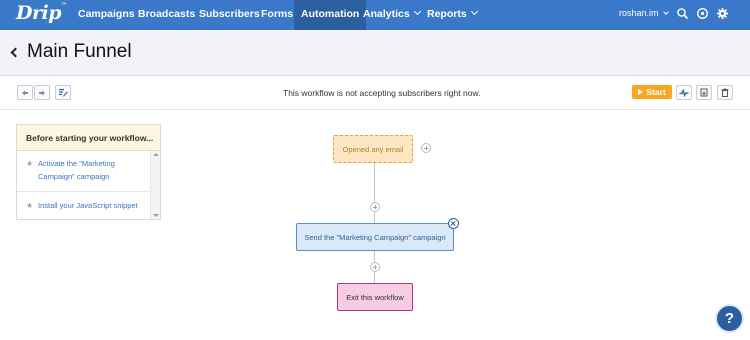  I want to click on pulse-icon, so click(684, 92).